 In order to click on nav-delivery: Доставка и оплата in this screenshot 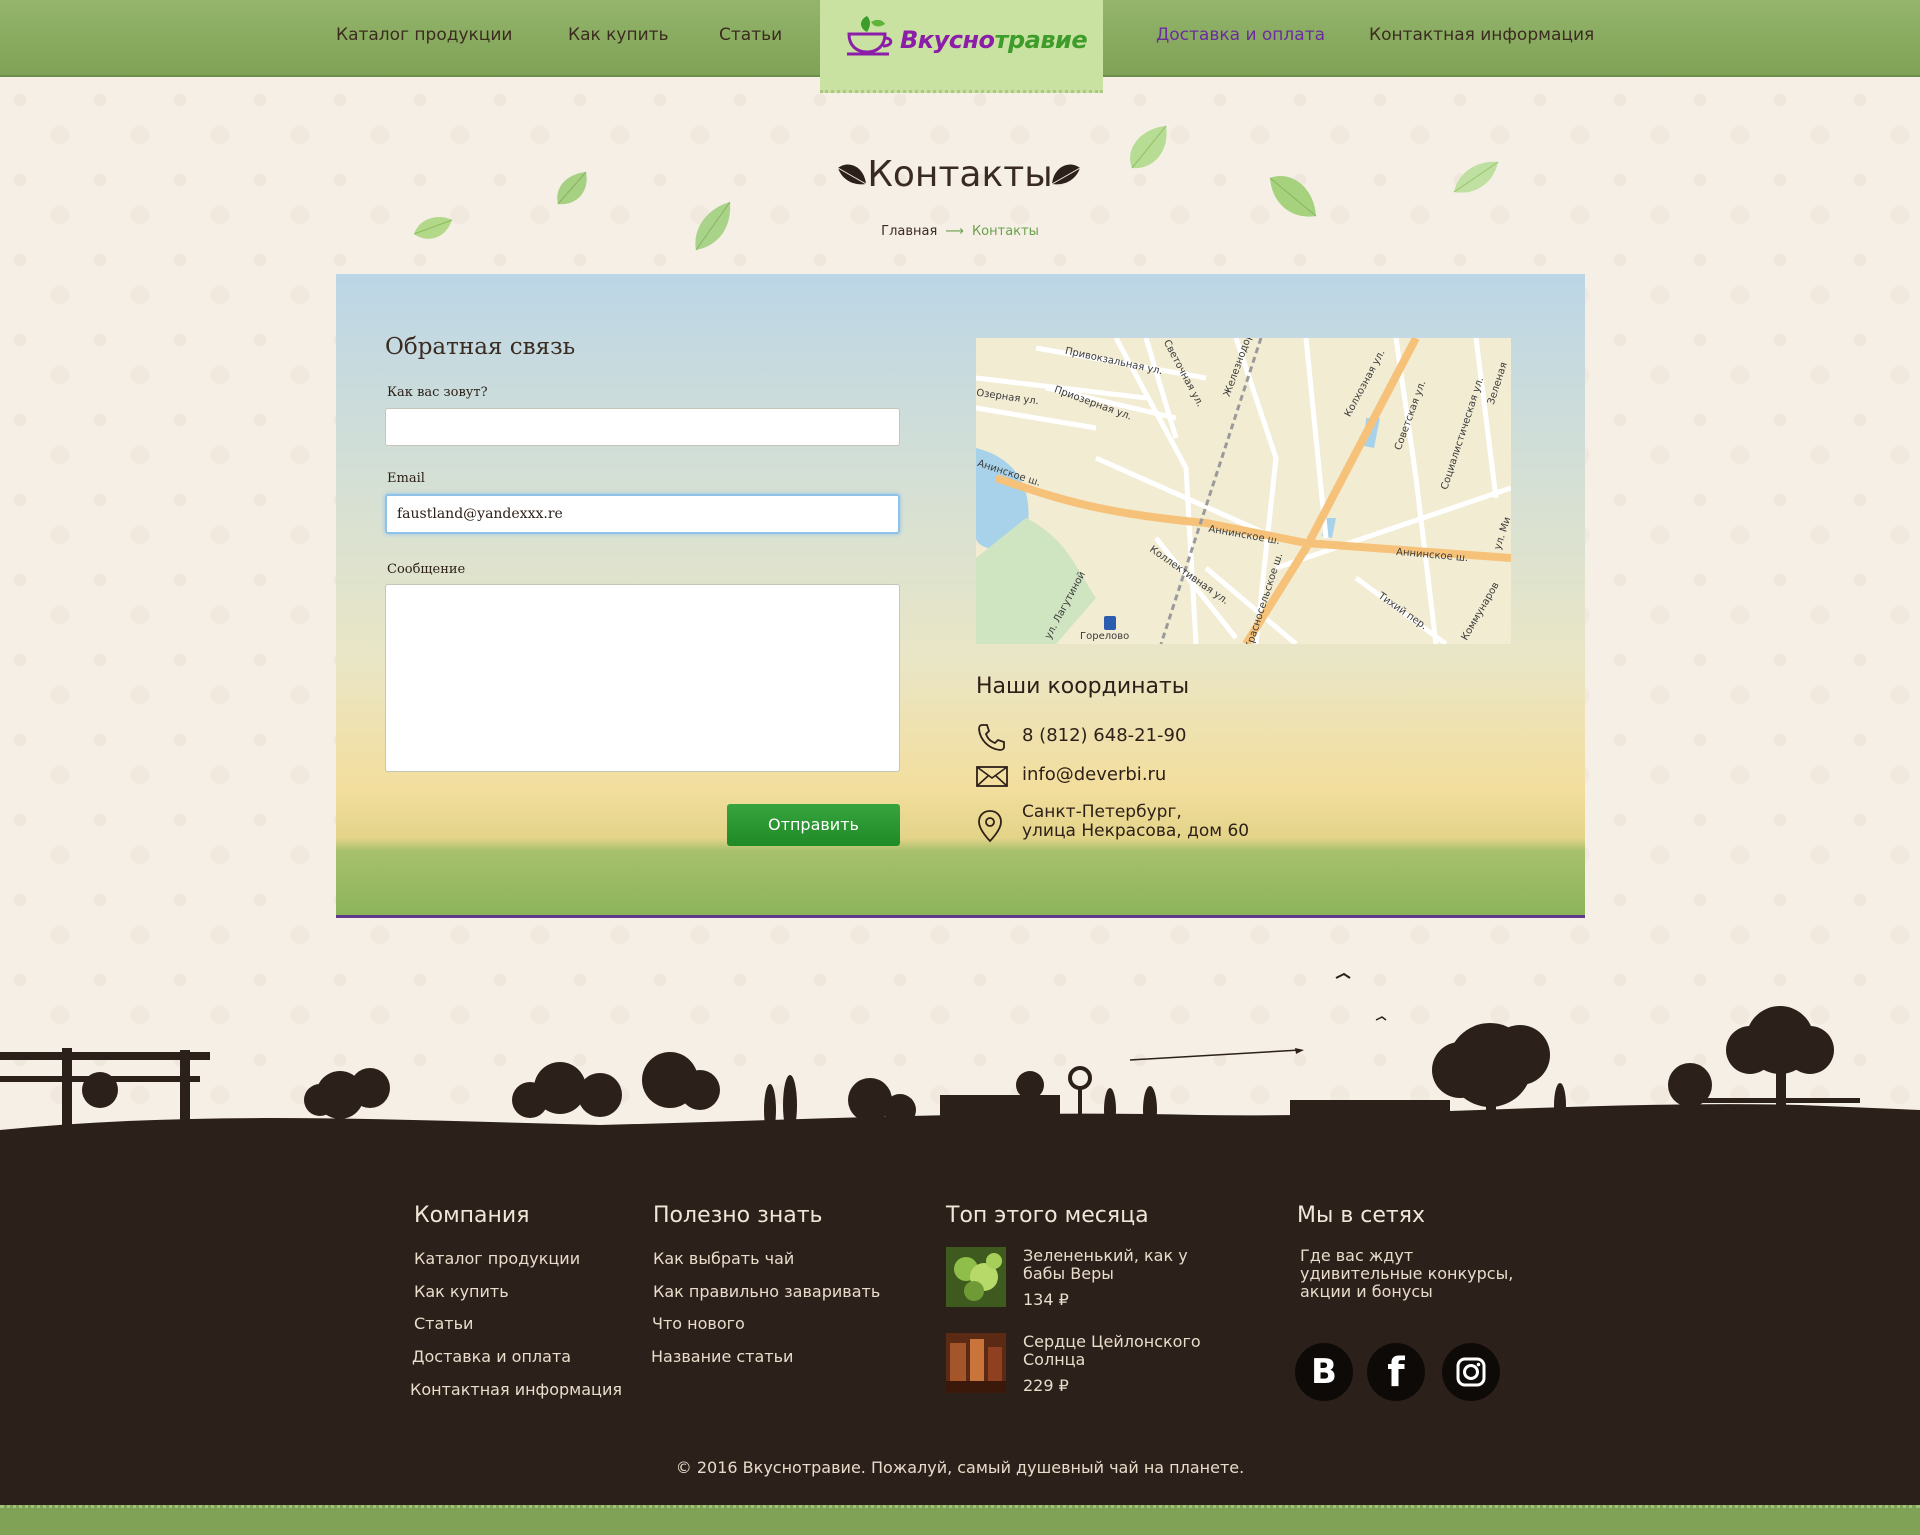, I will do `click(1240, 35)`.